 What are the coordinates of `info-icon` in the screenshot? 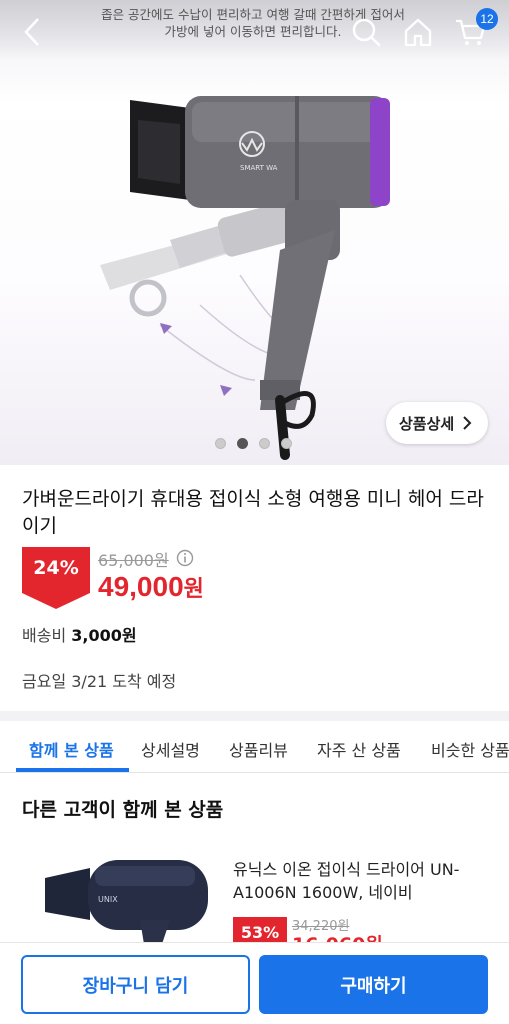 It's located at (185, 558).